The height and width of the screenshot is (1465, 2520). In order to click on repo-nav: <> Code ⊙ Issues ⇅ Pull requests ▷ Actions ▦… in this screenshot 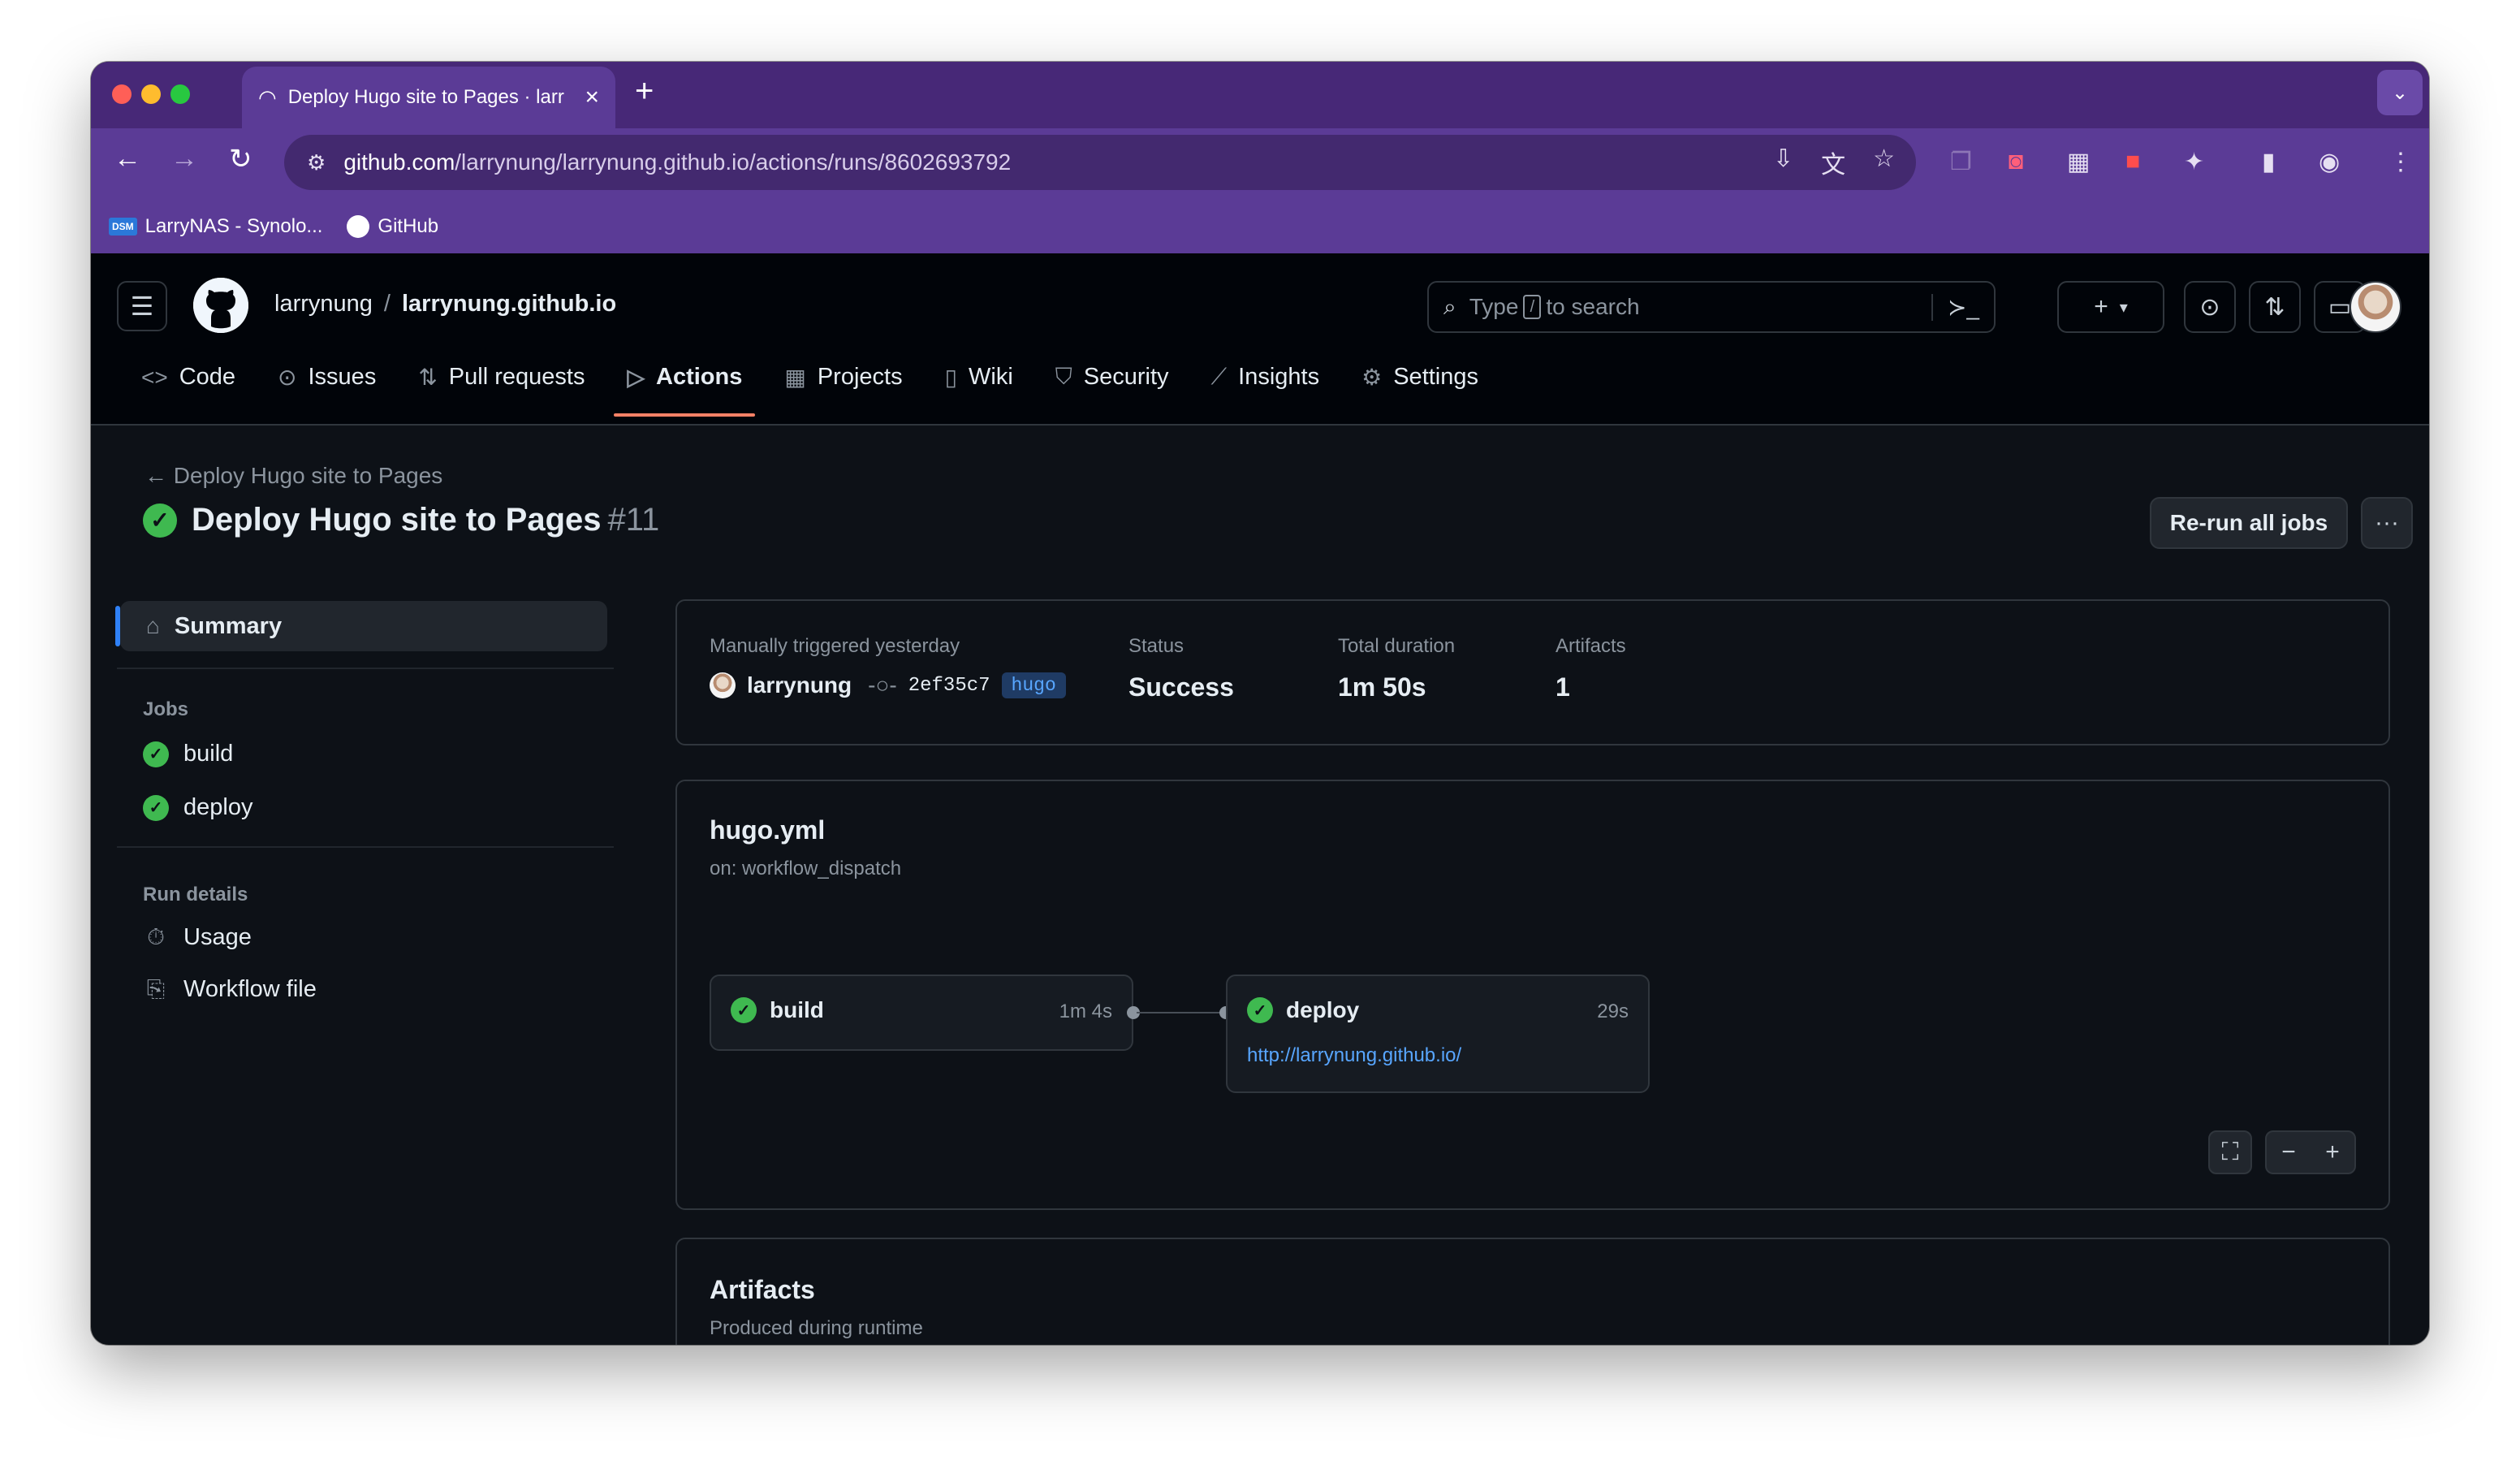, I will do `click(818, 386)`.